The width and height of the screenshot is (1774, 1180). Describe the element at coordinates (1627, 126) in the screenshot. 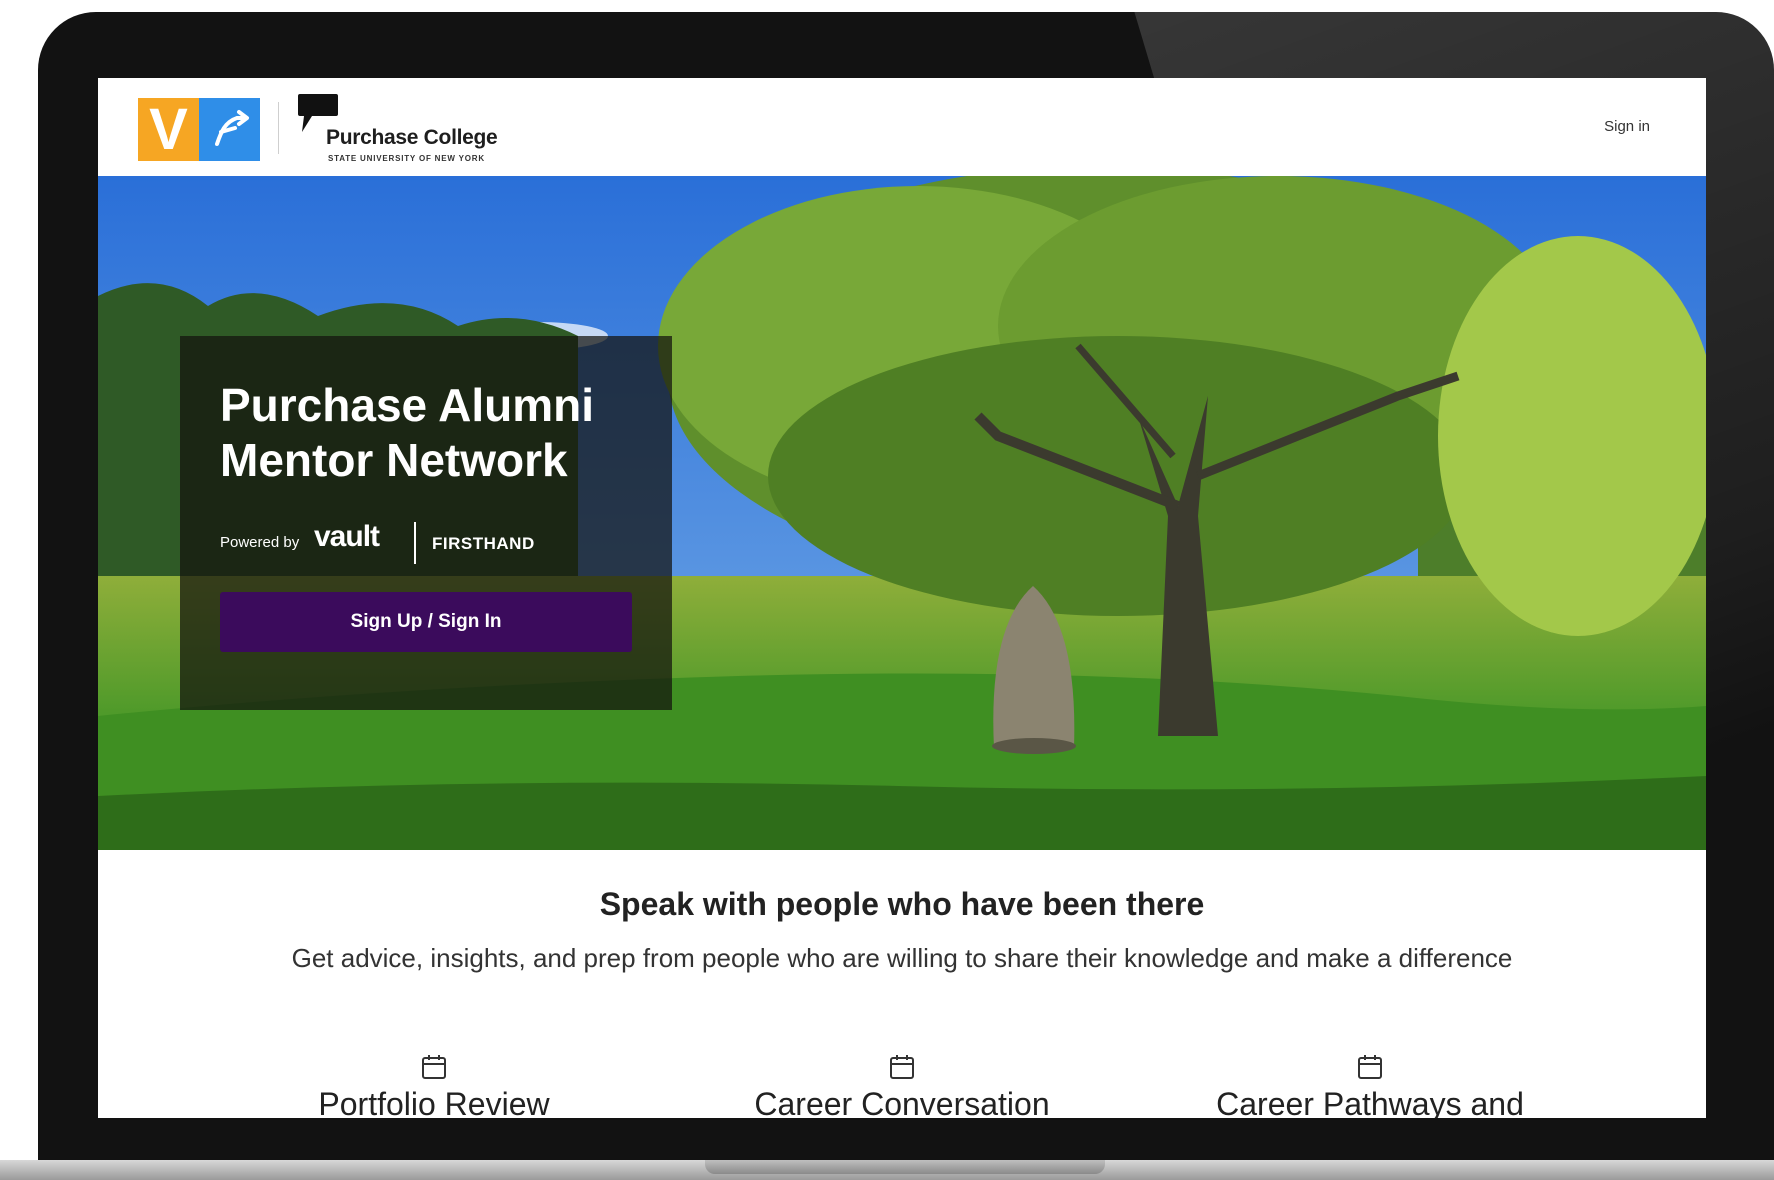

I see `sign-in-link: Sign in` at that location.